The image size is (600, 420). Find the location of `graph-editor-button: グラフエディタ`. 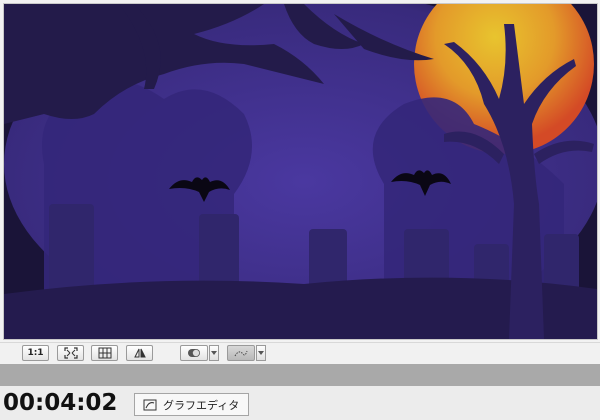

graph-editor-button: グラフエディタ is located at coordinates (191, 404).